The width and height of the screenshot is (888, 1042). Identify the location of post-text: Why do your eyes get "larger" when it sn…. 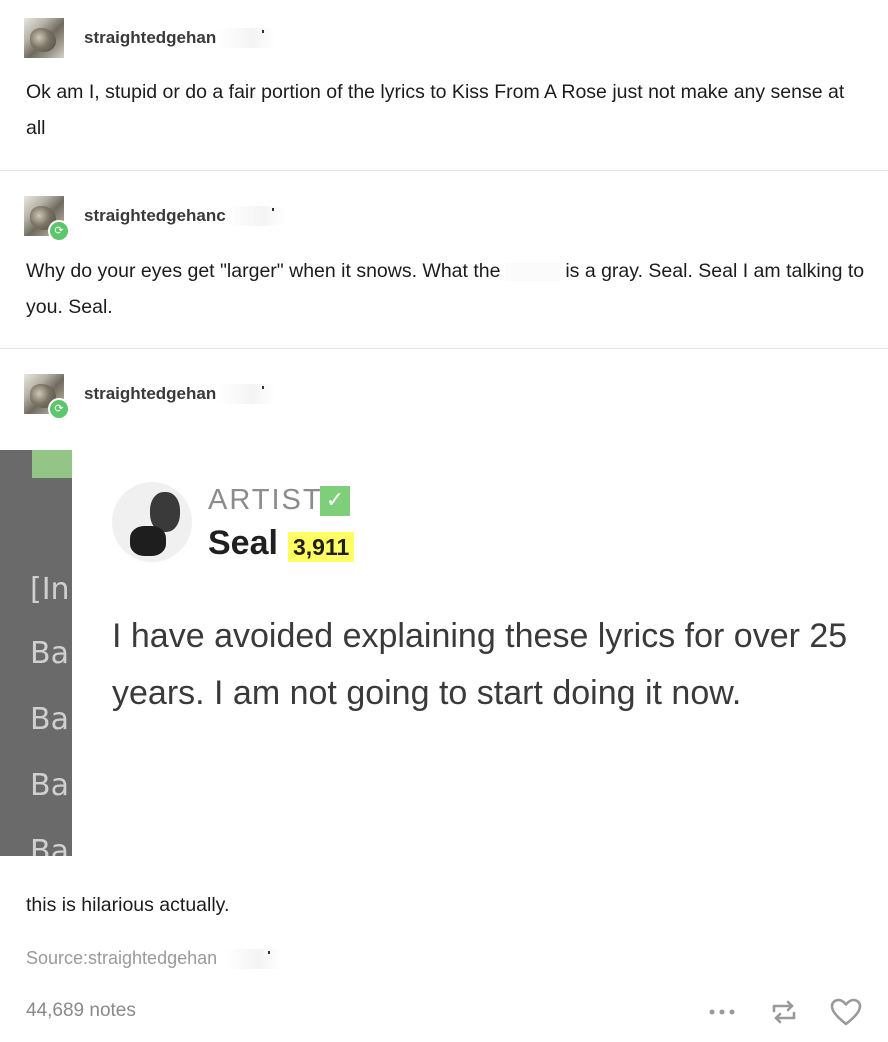
(446, 289).